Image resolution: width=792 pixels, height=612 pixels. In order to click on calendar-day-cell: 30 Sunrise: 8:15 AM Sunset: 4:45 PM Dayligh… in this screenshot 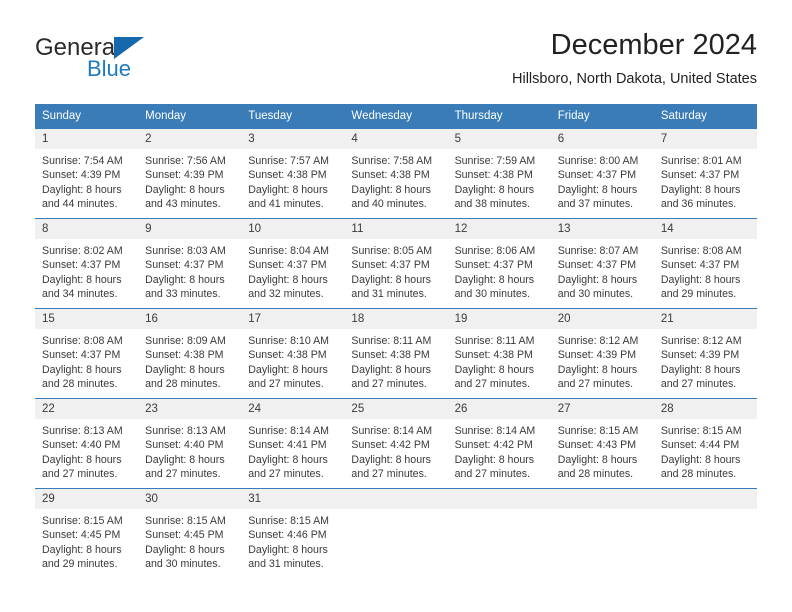, I will do `click(190, 533)`.